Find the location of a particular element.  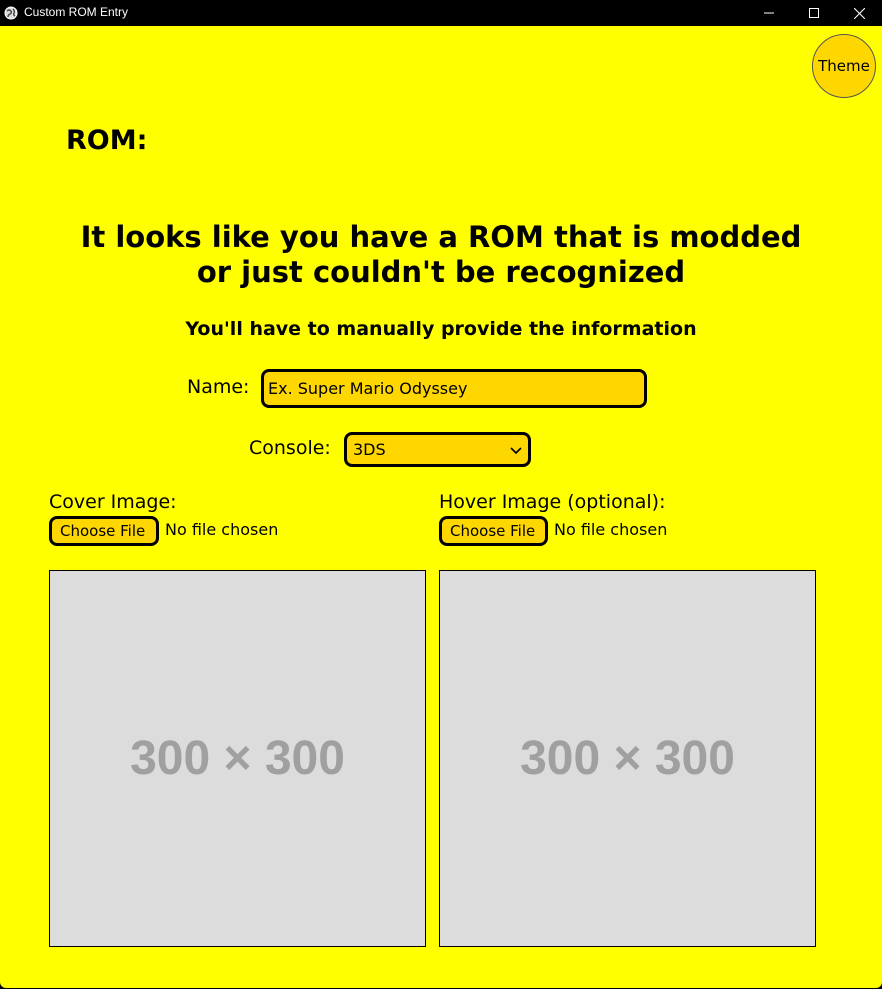

cover-choose-file-button: Choose File is located at coordinates (104, 531).